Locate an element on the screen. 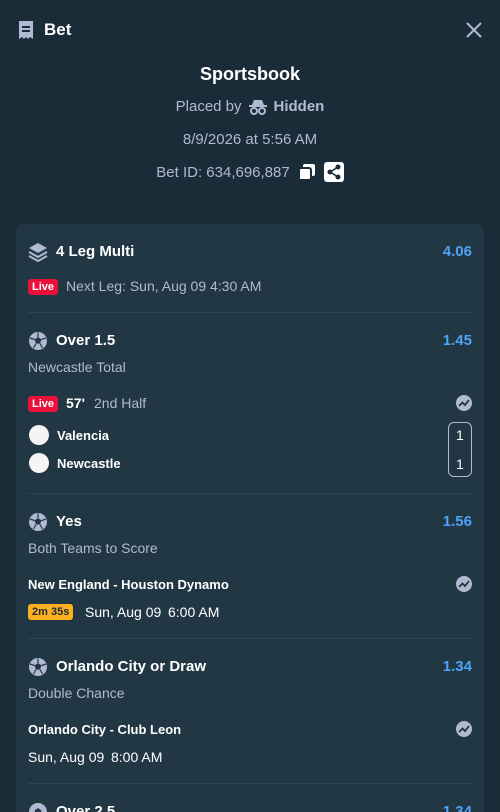 The width and height of the screenshot is (500, 812). placed-by-label: Placed by is located at coordinates (208, 106).